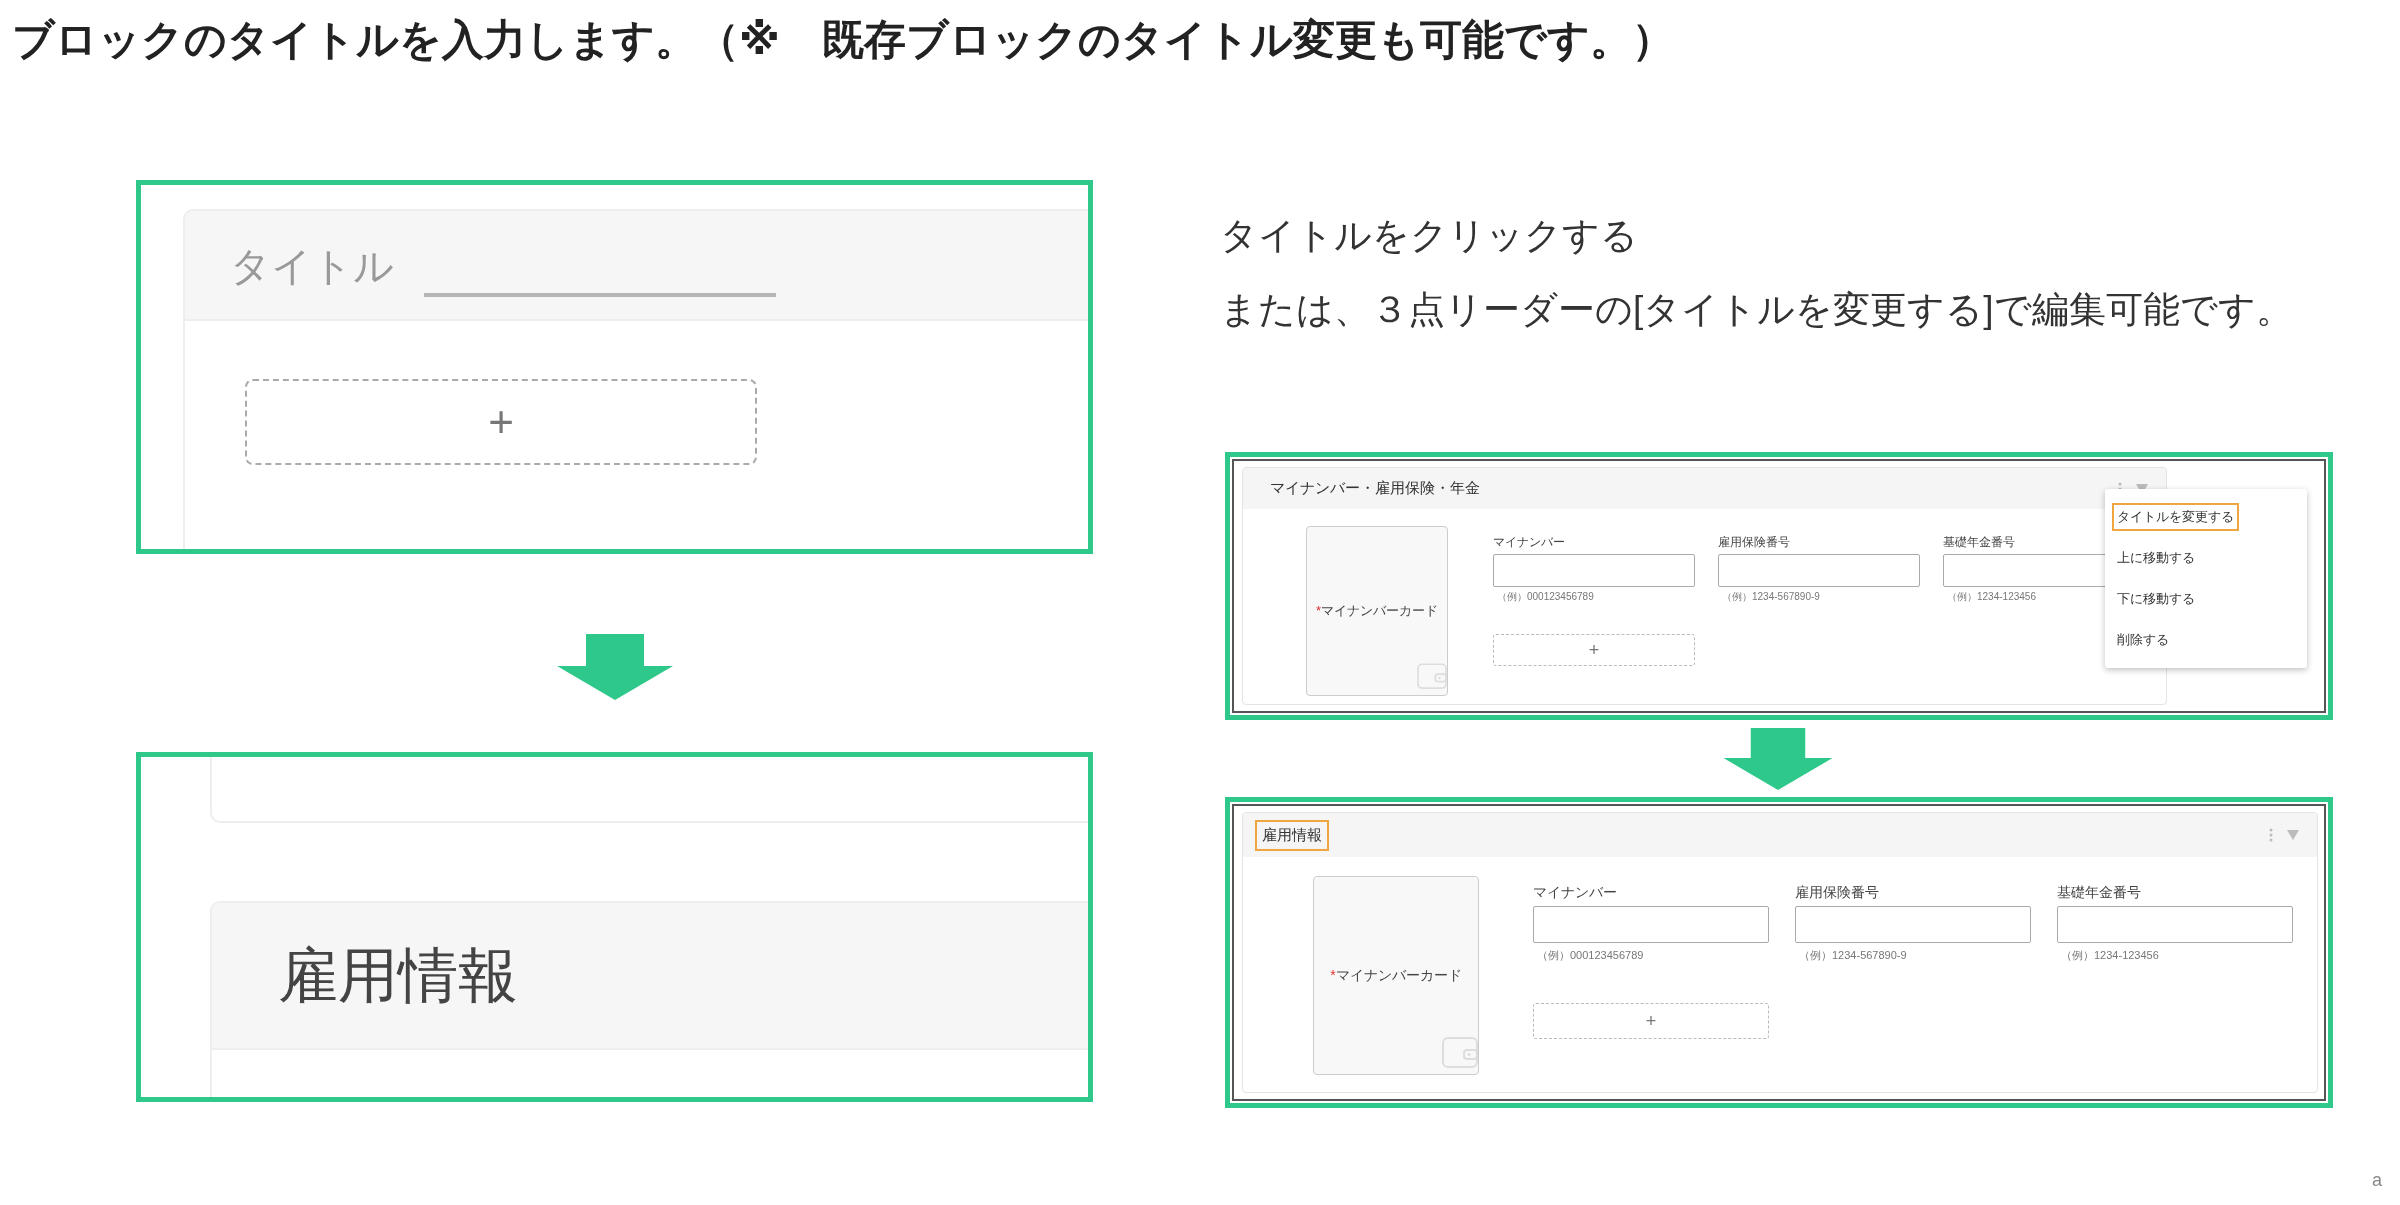 Image resolution: width=2400 pixels, height=1205 pixels. What do you see at coordinates (1757, 310) in the screenshot?
I see `instruction-text: または、３点リーダーの[タイトルを変更する]で編集可能です。` at bounding box center [1757, 310].